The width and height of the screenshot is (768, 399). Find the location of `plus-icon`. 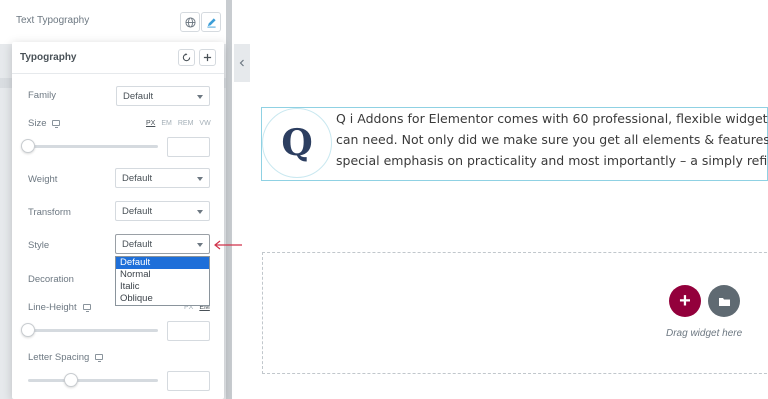

plus-icon is located at coordinates (207, 57).